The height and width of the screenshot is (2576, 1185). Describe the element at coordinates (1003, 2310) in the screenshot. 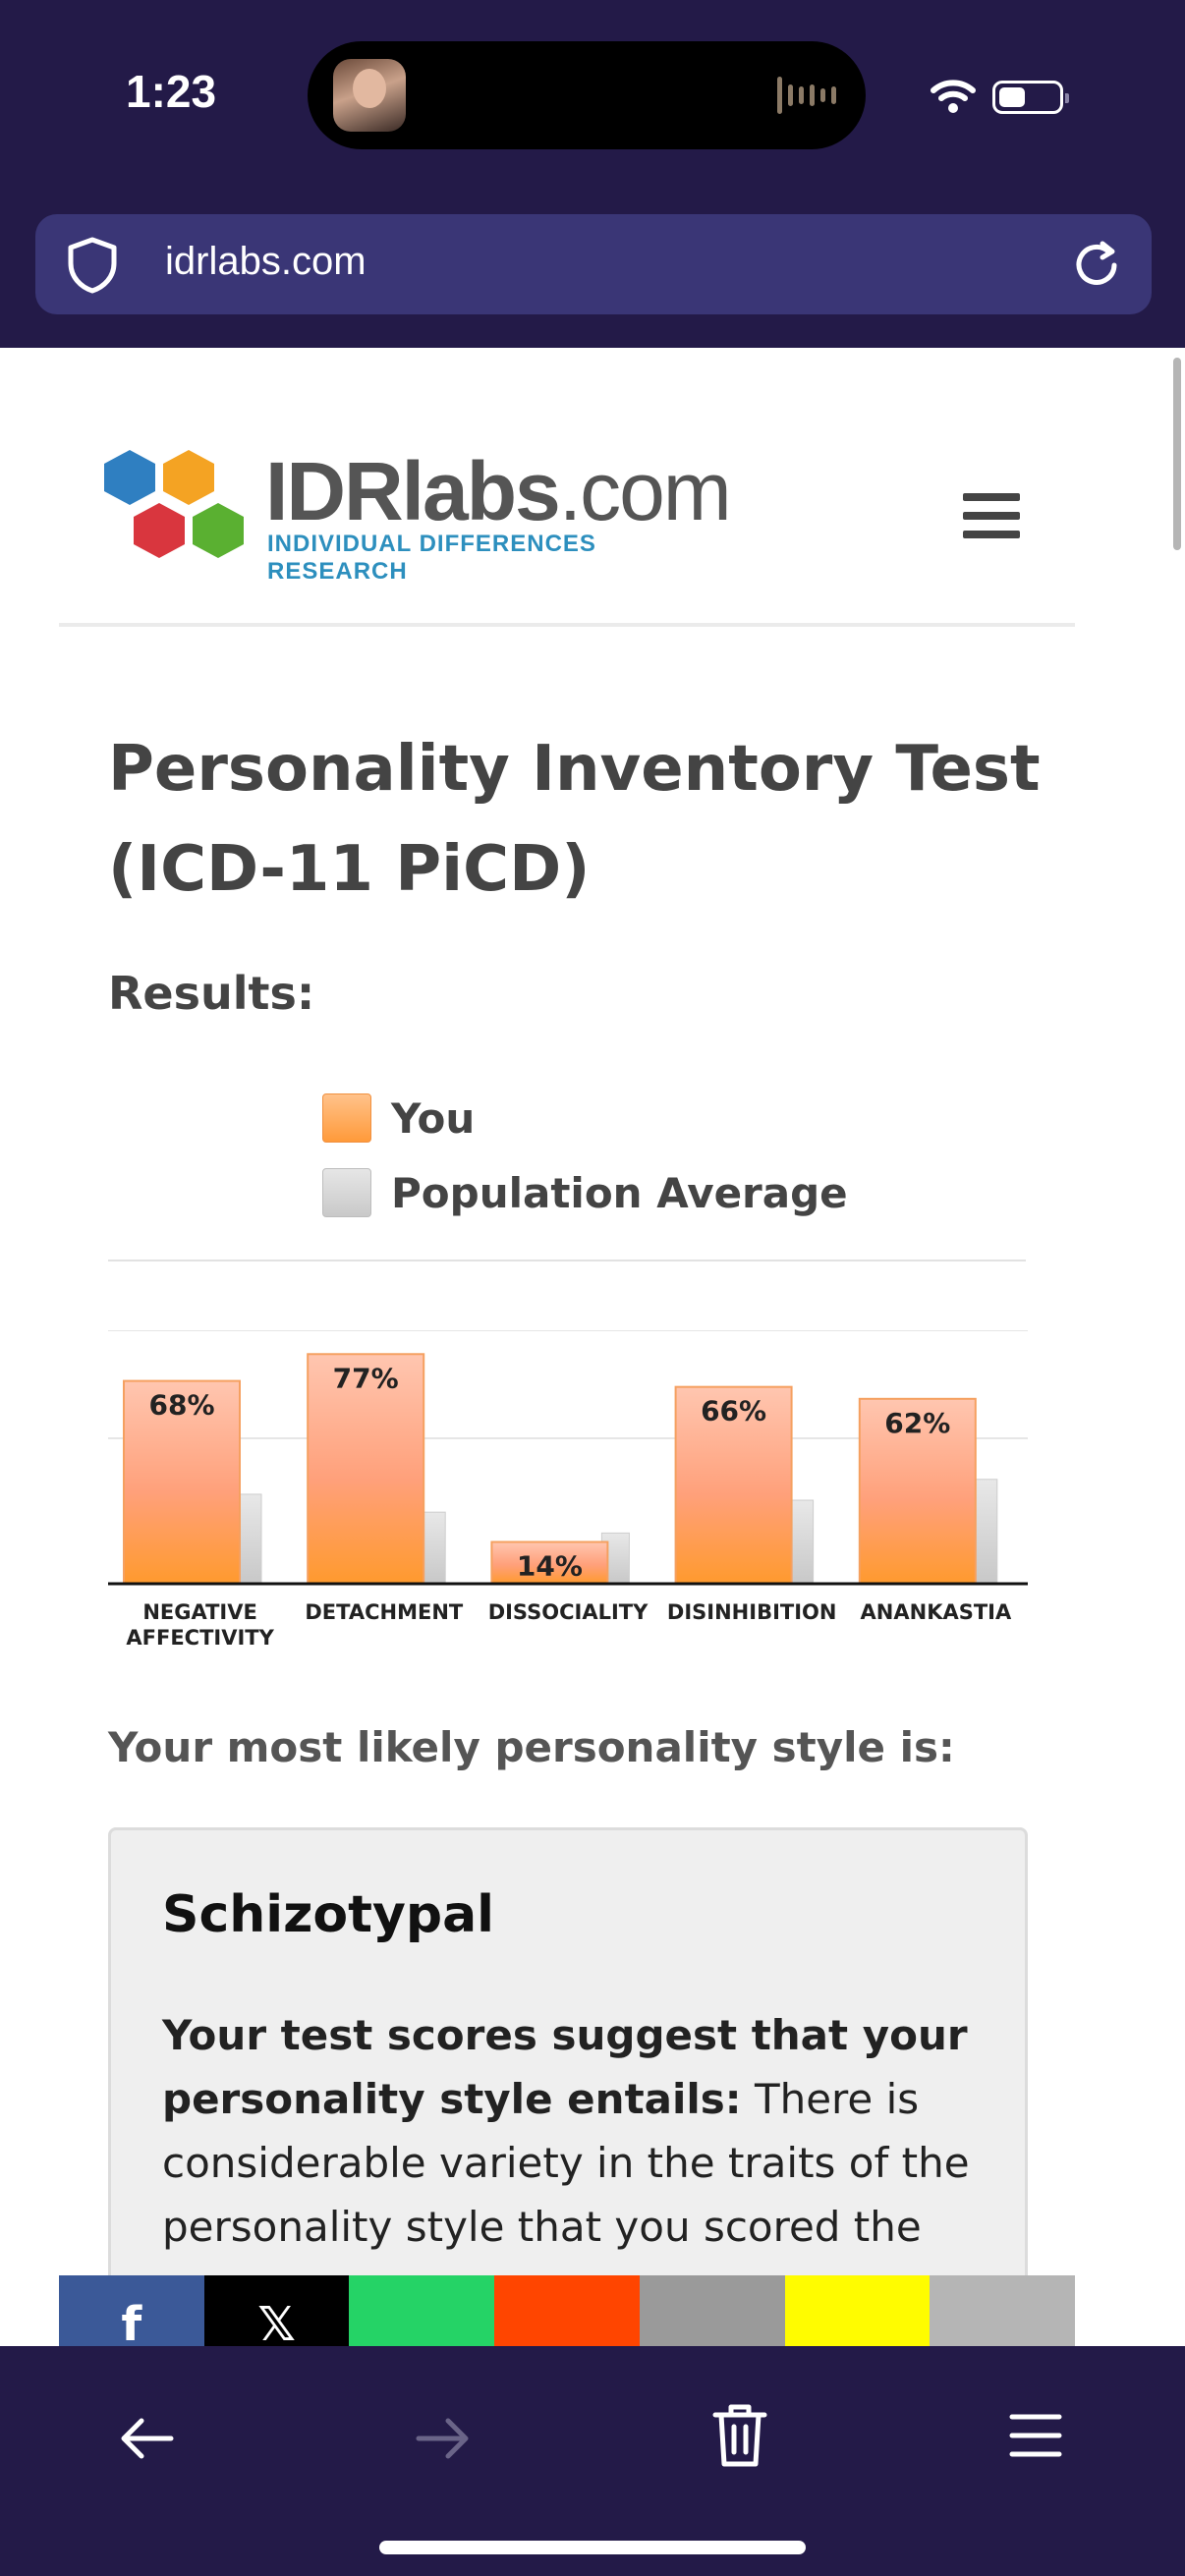

I see `share-copy-link-button` at that location.